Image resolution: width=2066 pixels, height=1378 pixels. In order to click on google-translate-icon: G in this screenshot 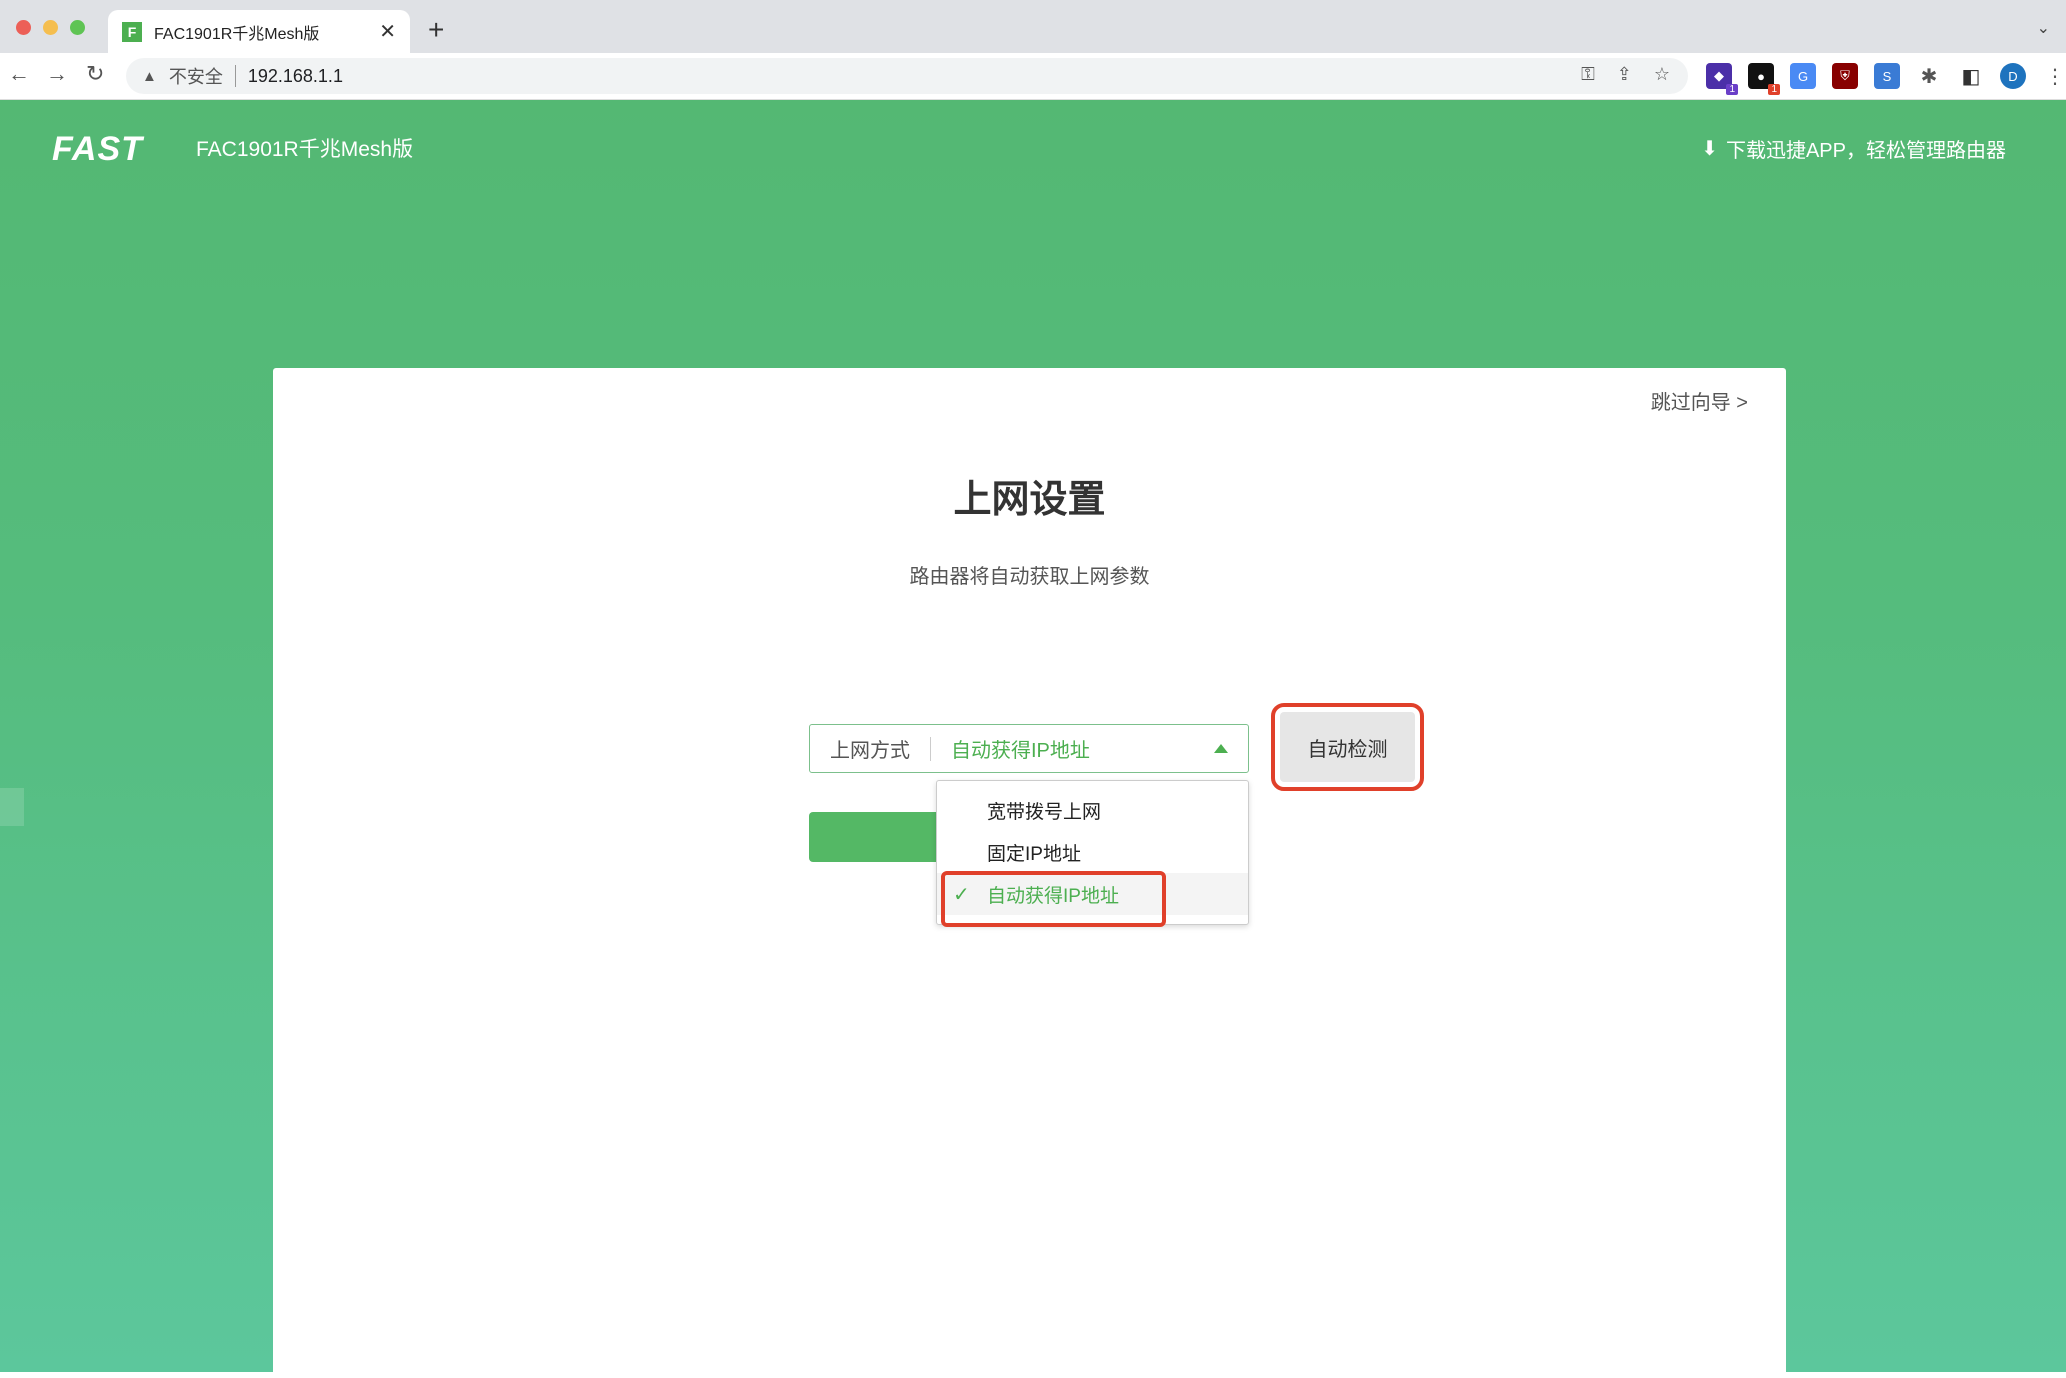, I will do `click(1803, 76)`.